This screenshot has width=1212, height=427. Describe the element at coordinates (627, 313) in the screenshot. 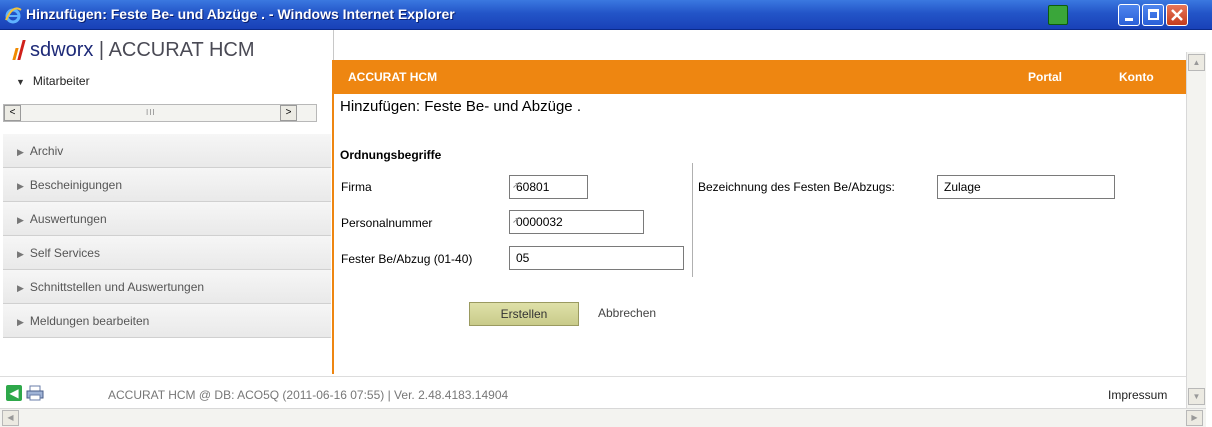

I see `cancel-link: Abbrechen` at that location.